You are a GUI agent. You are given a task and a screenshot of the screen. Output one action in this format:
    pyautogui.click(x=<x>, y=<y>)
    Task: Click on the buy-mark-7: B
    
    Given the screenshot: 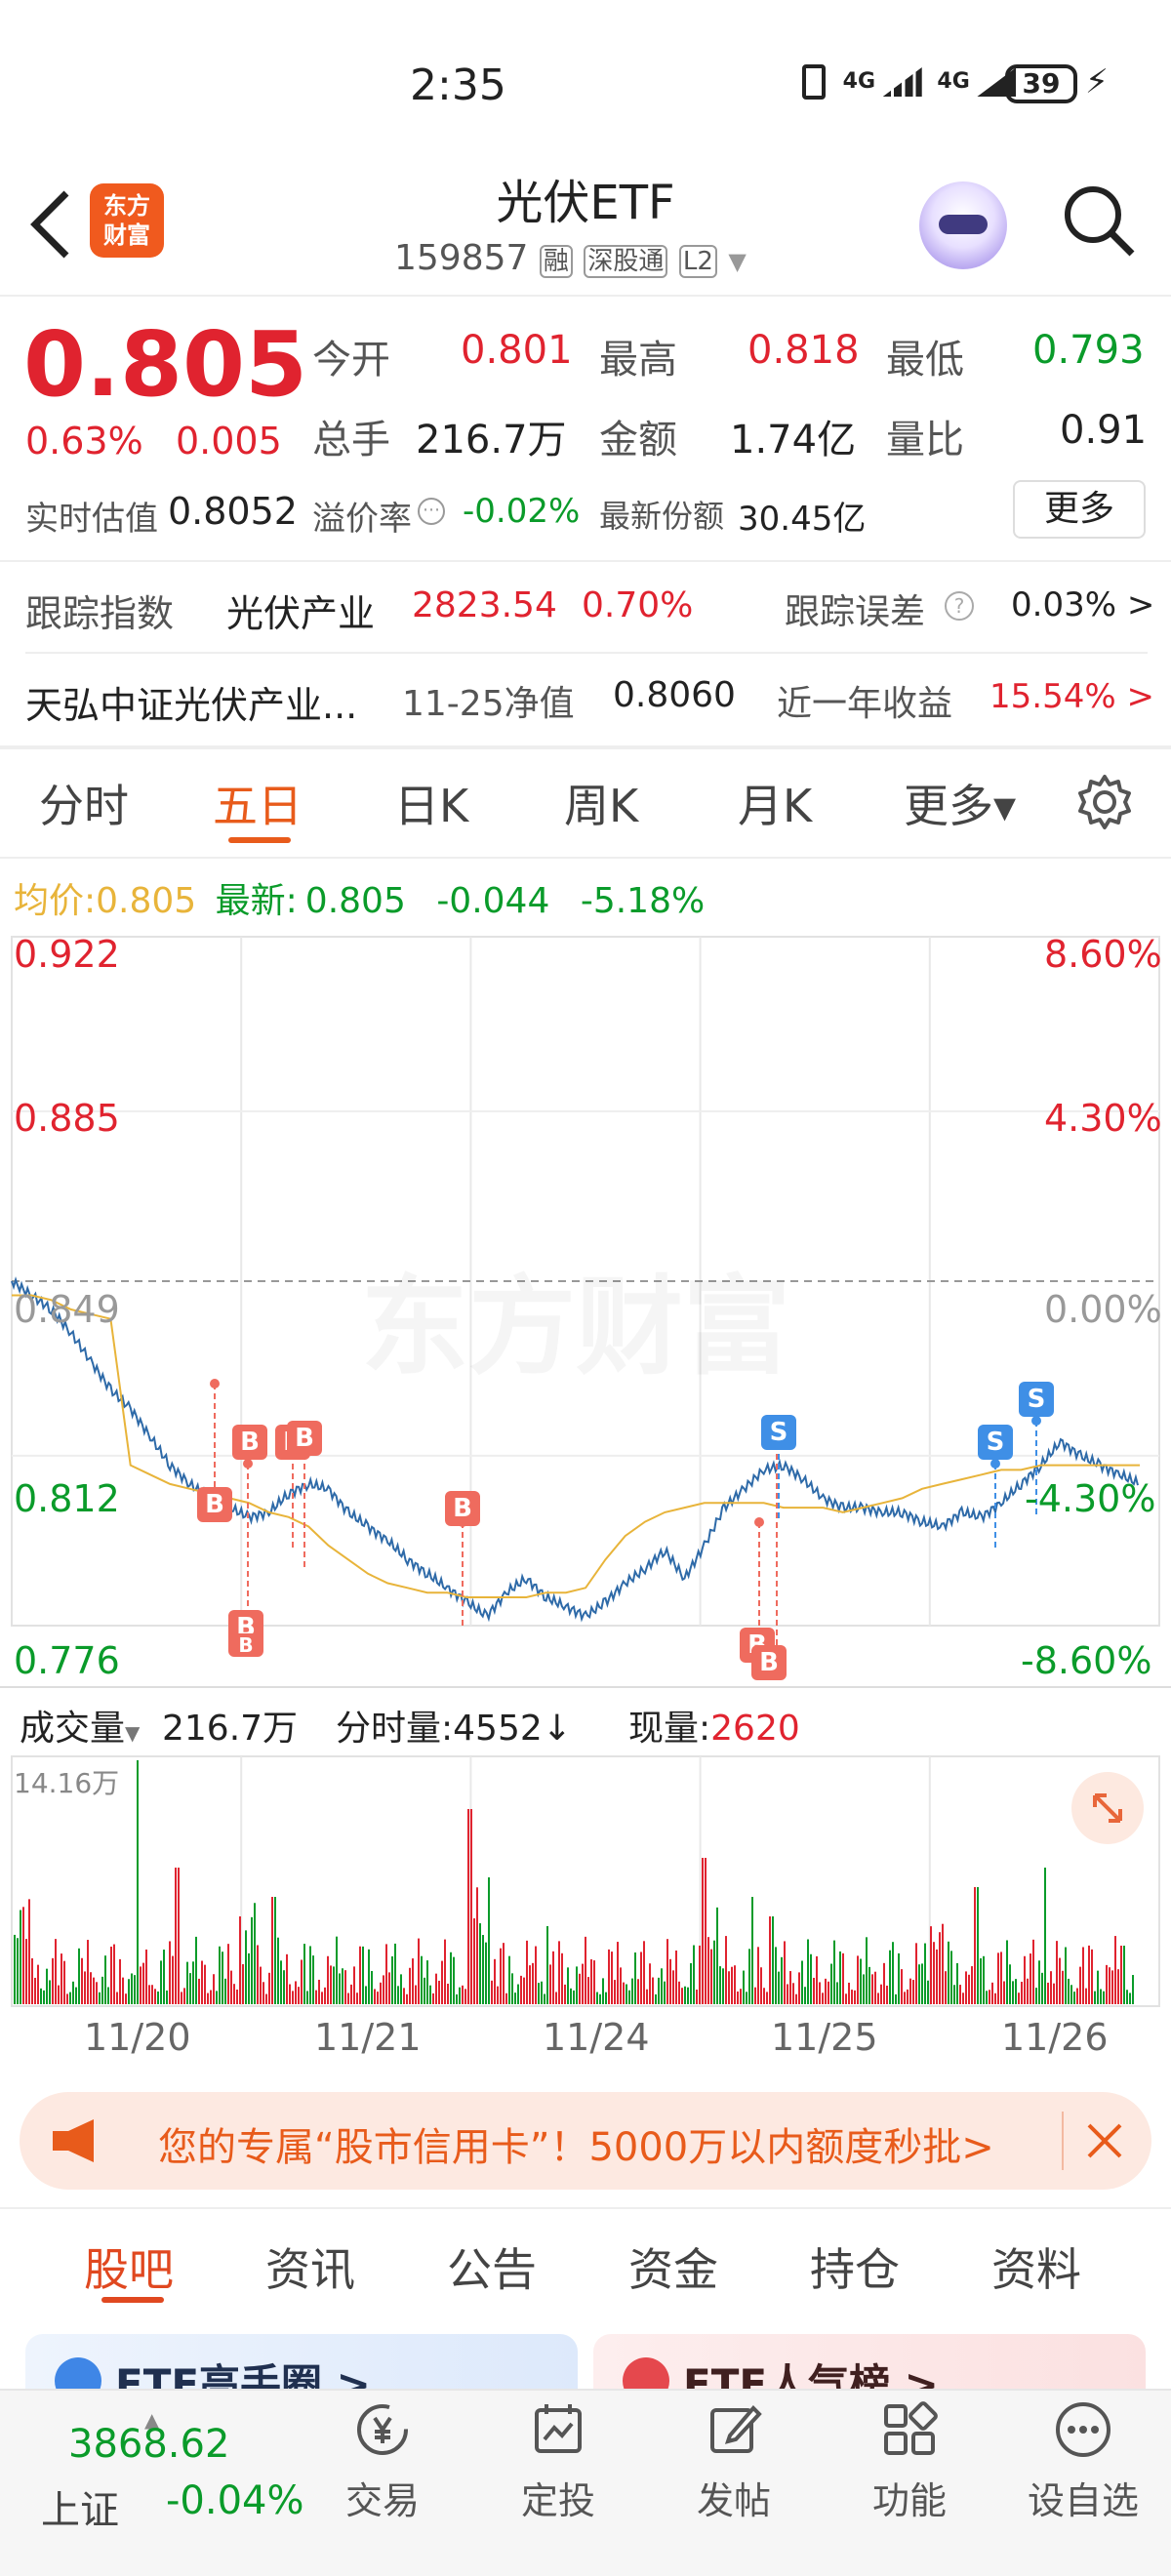 What is the action you would take?
    pyautogui.click(x=462, y=1508)
    